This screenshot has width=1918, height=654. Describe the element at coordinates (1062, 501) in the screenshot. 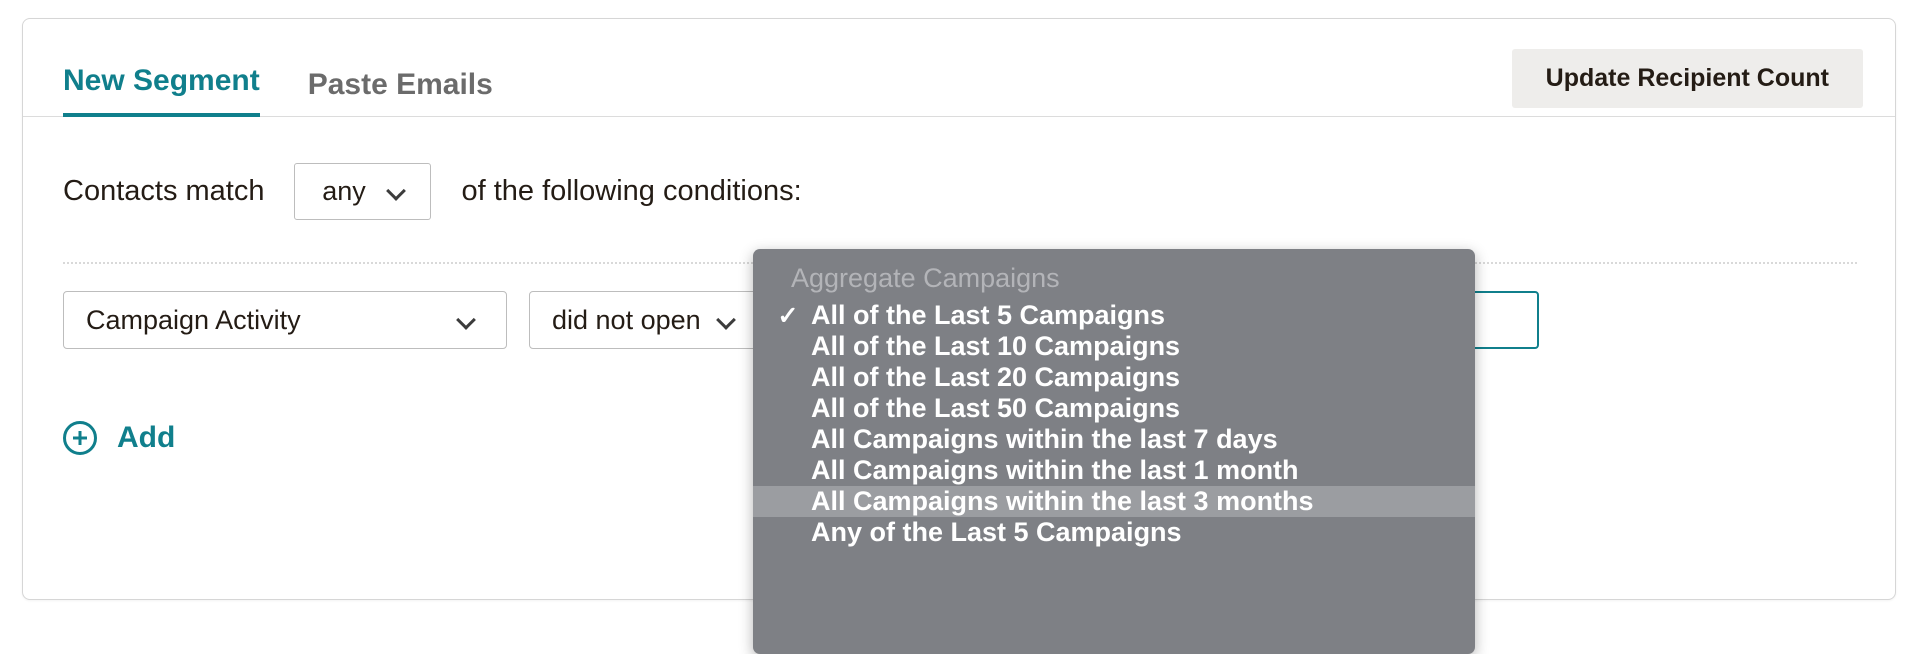

I see `dropdown-option-label: All Campaigns within the last 3 months` at that location.